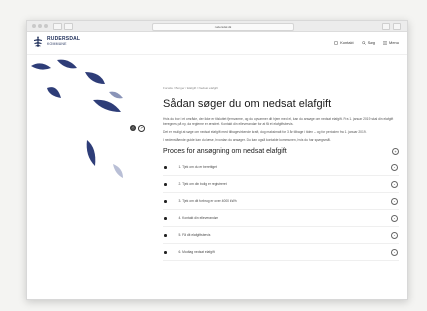  What do you see at coordinates (64, 38) in the screenshot?
I see `logo-name: RUDERSDAL` at bounding box center [64, 38].